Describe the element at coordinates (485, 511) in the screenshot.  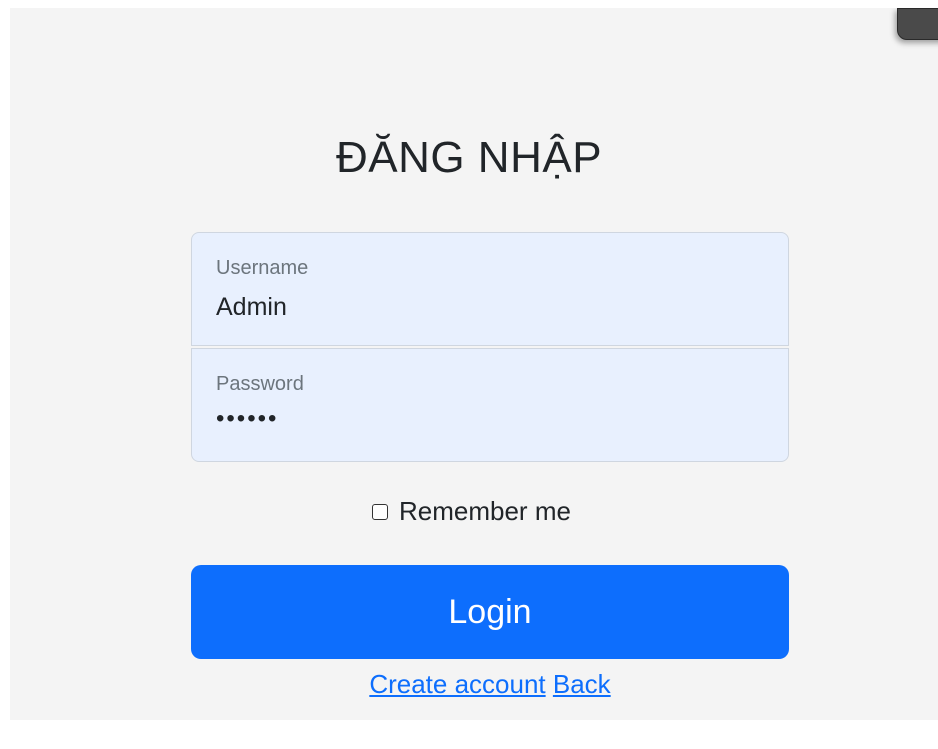
I see `remember-me-label: Remember me` at that location.